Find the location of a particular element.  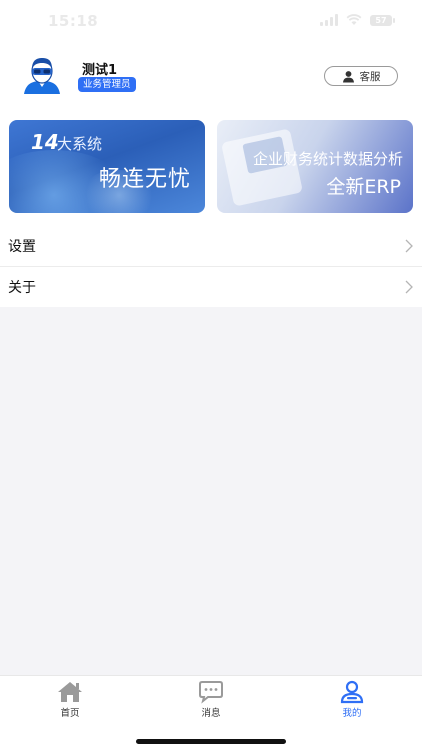

home-indicator is located at coordinates (211, 741).